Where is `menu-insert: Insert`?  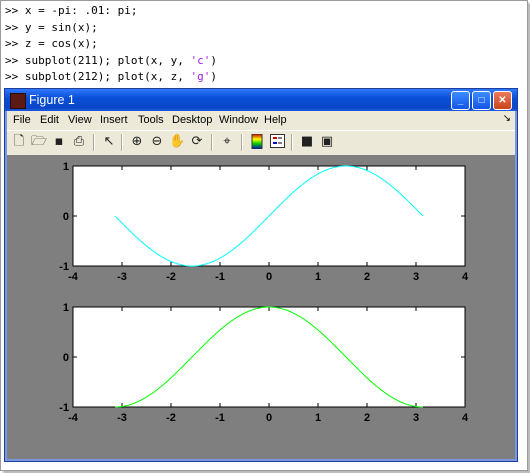
menu-insert: Insert is located at coordinates (114, 120).